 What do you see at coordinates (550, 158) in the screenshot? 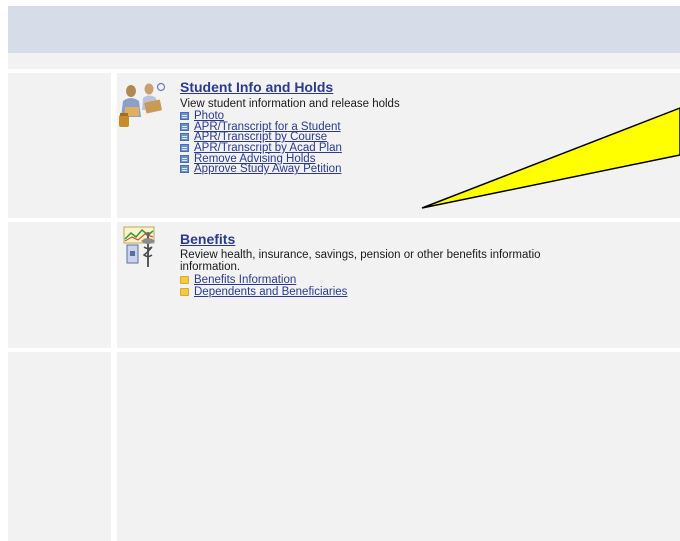
I see `callout-pointer` at bounding box center [550, 158].